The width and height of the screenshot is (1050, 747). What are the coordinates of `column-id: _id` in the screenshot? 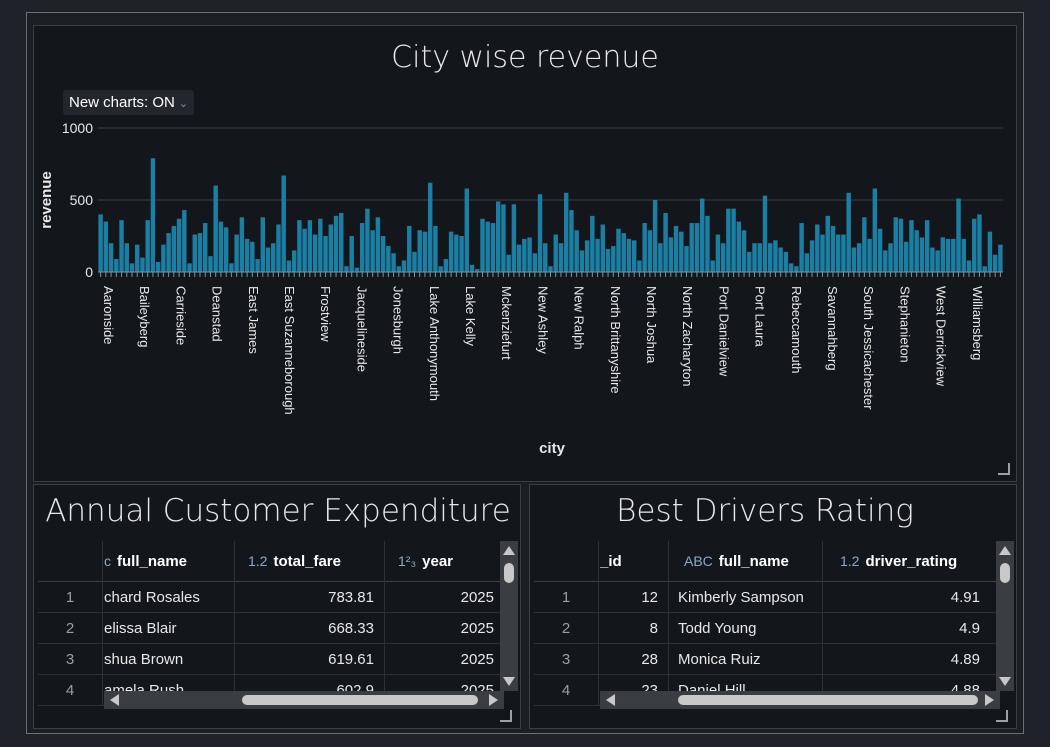 It's located at (635, 561).